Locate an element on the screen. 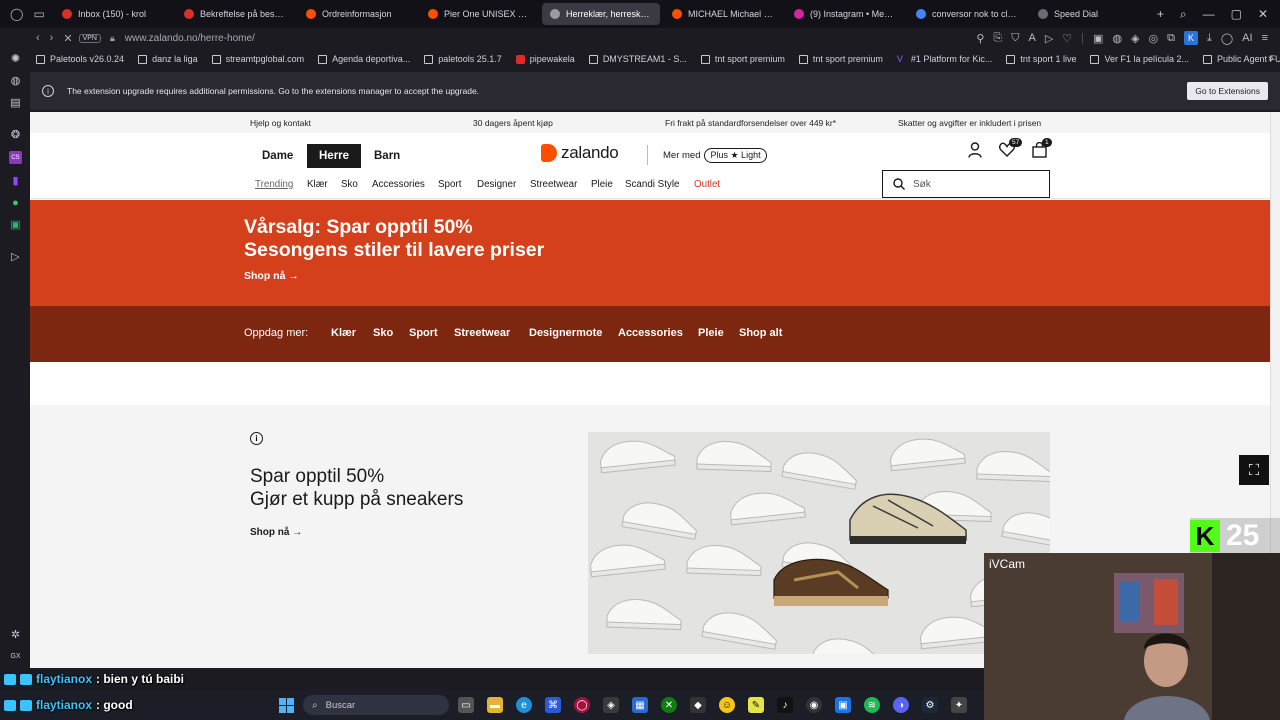  extension-1-icon: ▣ is located at coordinates (1098, 38).